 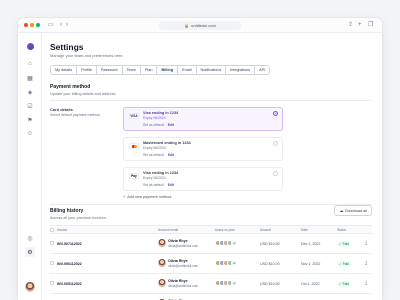 I want to click on support-icon: ◎, so click(x=30, y=238).